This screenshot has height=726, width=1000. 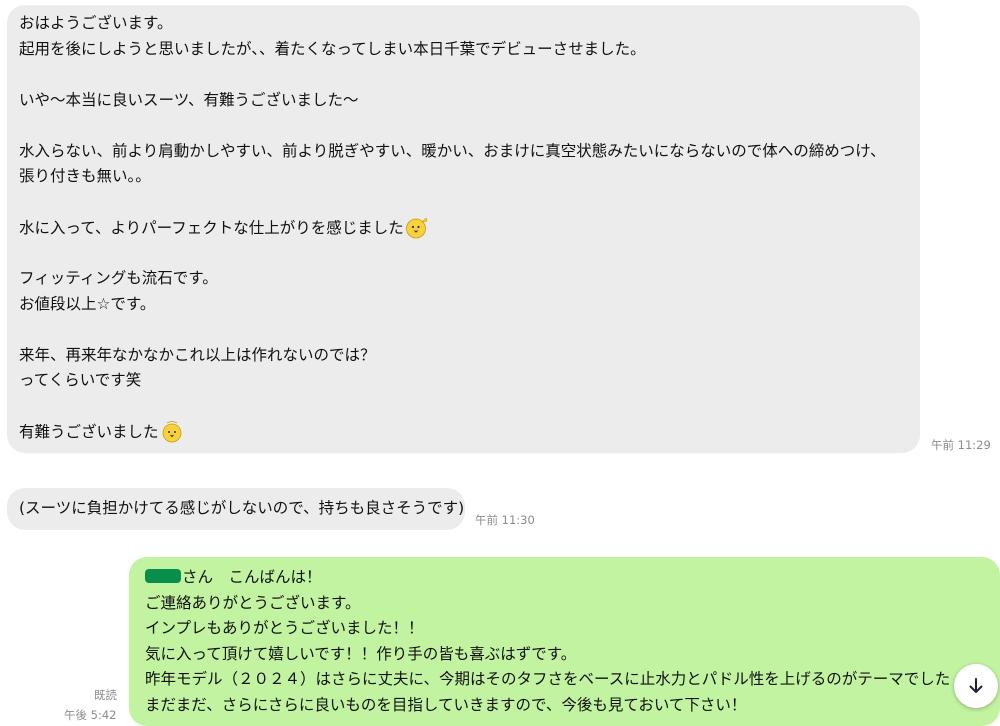 I want to click on read-receipt: 既読, so click(x=105, y=695).